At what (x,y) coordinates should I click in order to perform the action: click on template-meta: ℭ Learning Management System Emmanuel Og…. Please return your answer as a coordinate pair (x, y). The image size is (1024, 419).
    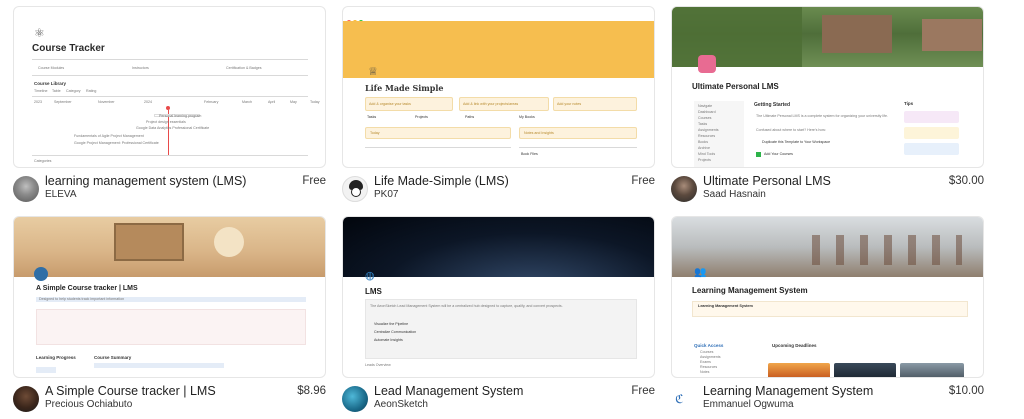
    Looking at the image, I should click on (827, 399).